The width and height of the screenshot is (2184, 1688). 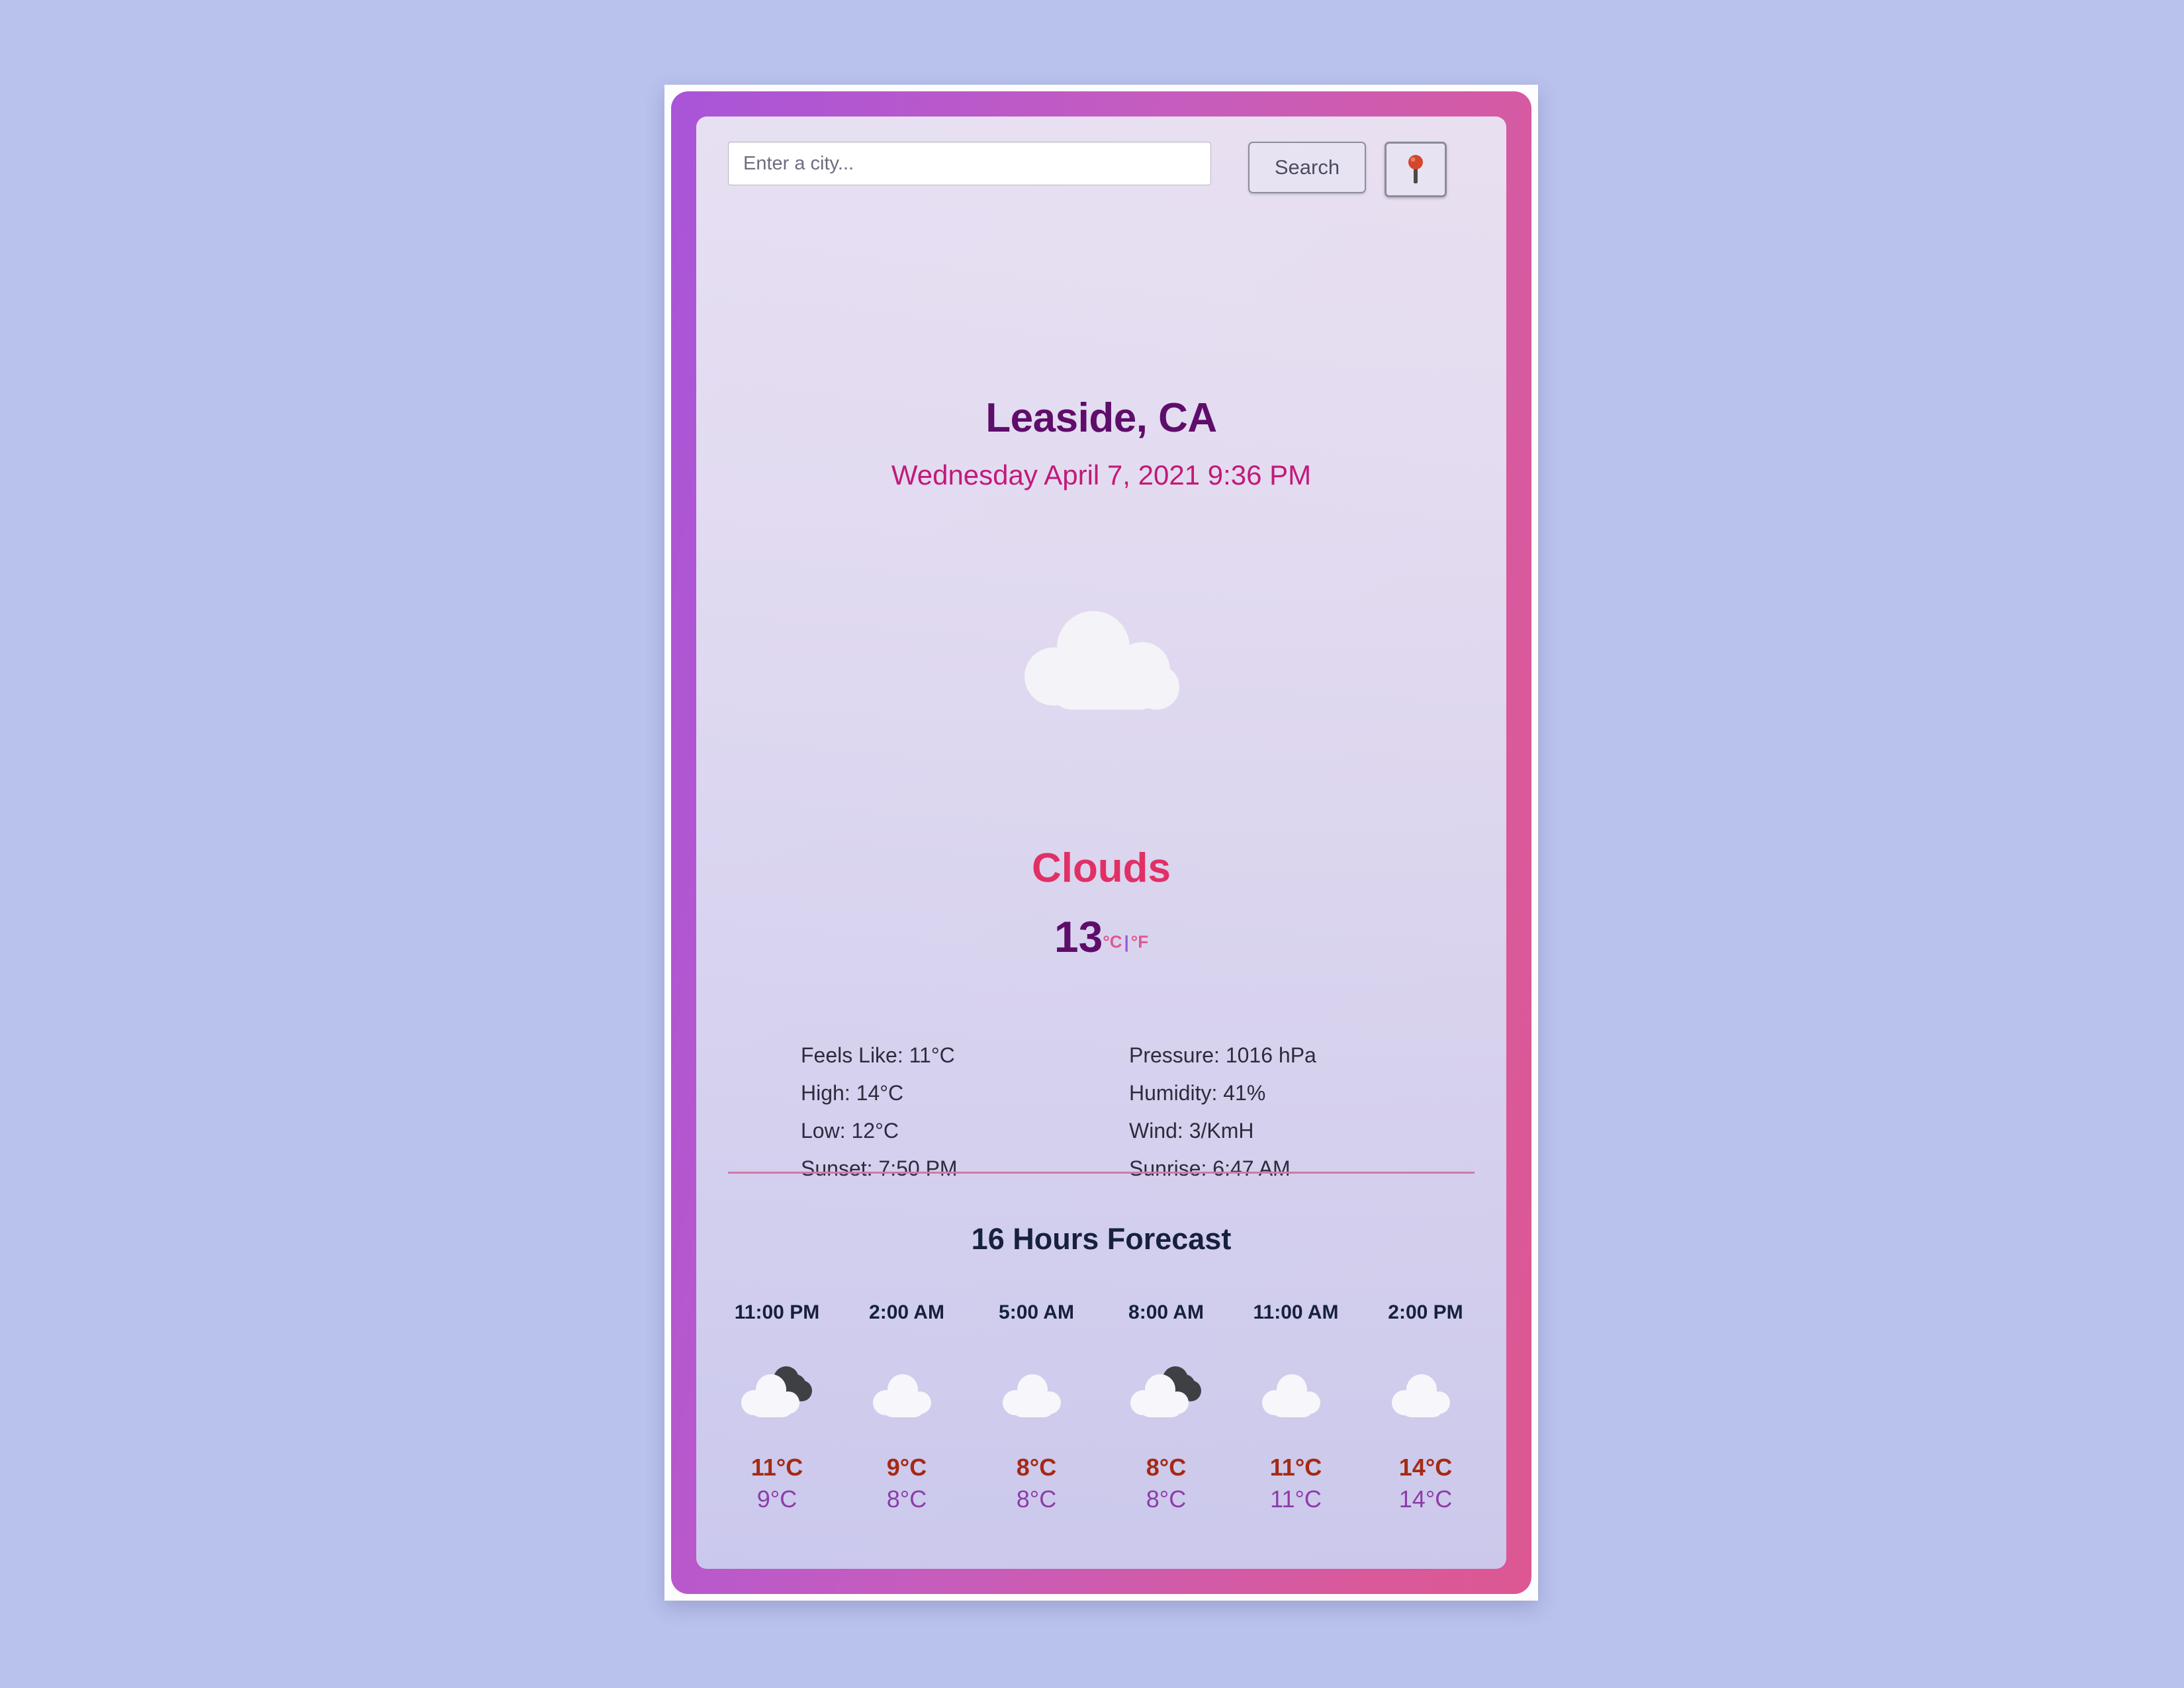 What do you see at coordinates (879, 1168) in the screenshot?
I see `detail-sunset: Sunset: 7:50 PM` at bounding box center [879, 1168].